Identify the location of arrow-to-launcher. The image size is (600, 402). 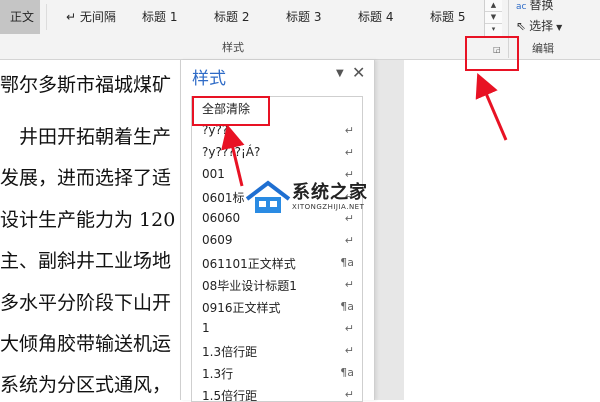
(491, 106).